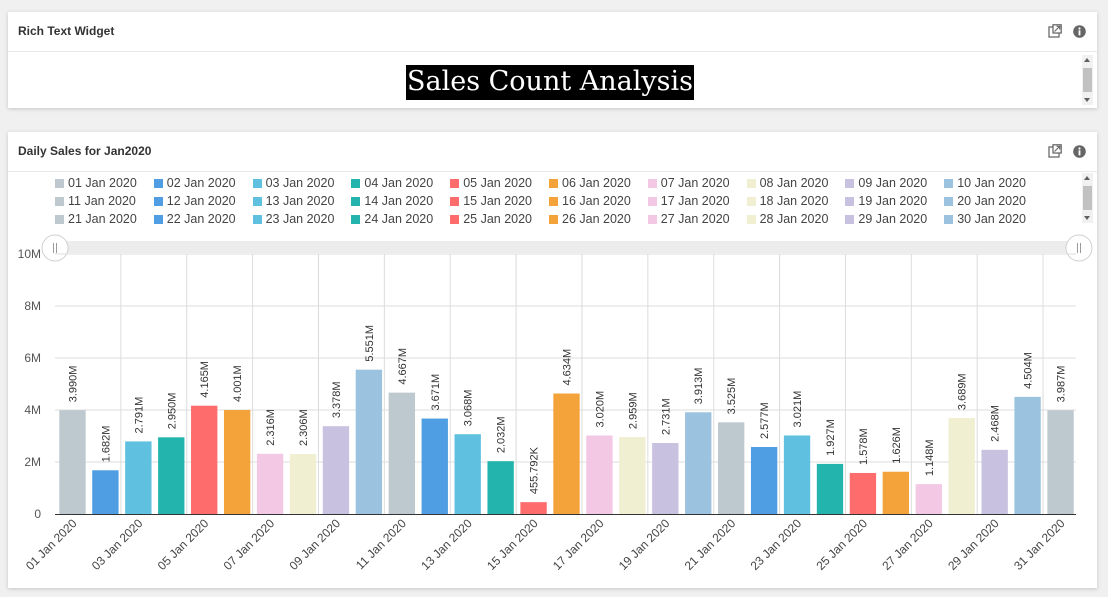 The width and height of the screenshot is (1108, 597). Describe the element at coordinates (688, 218) in the screenshot. I see `legend-item: 27 Jan 2020` at that location.